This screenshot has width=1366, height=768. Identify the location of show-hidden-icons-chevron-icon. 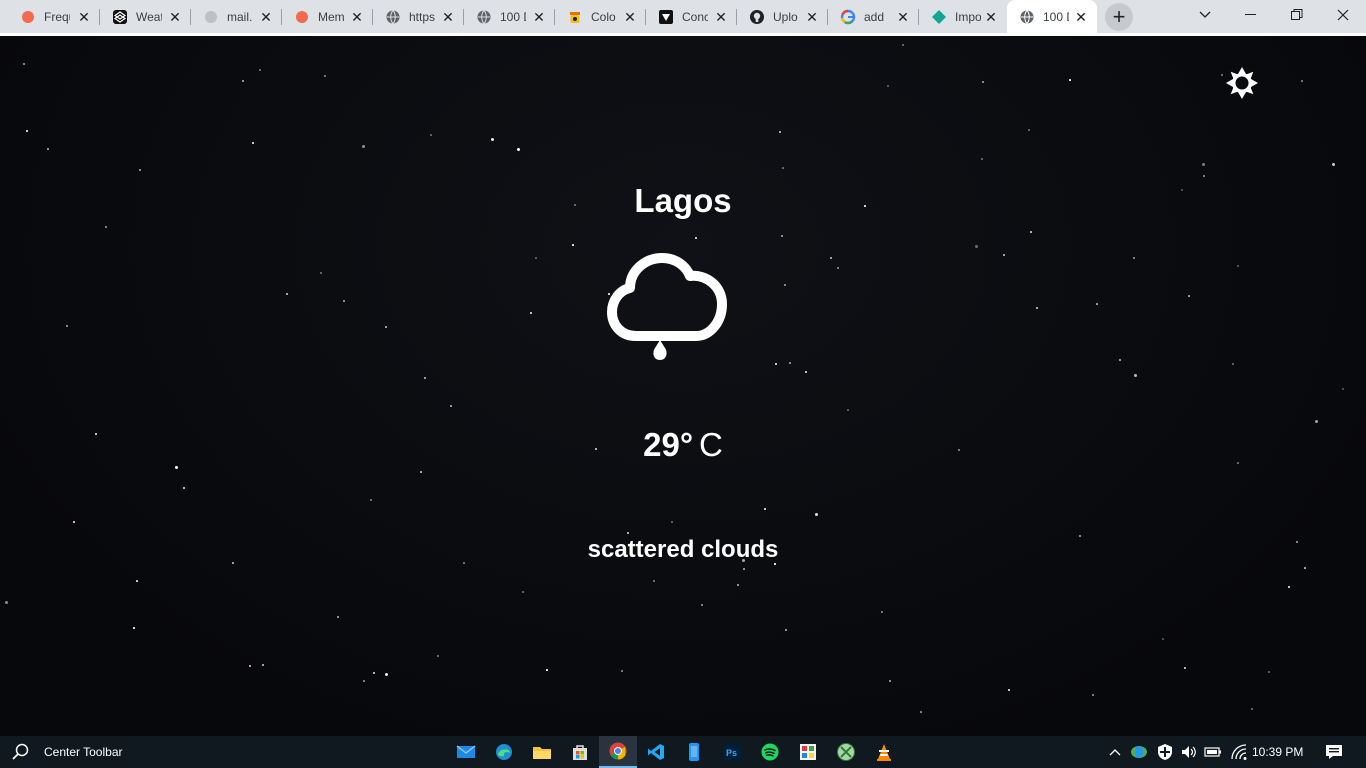
(1115, 752).